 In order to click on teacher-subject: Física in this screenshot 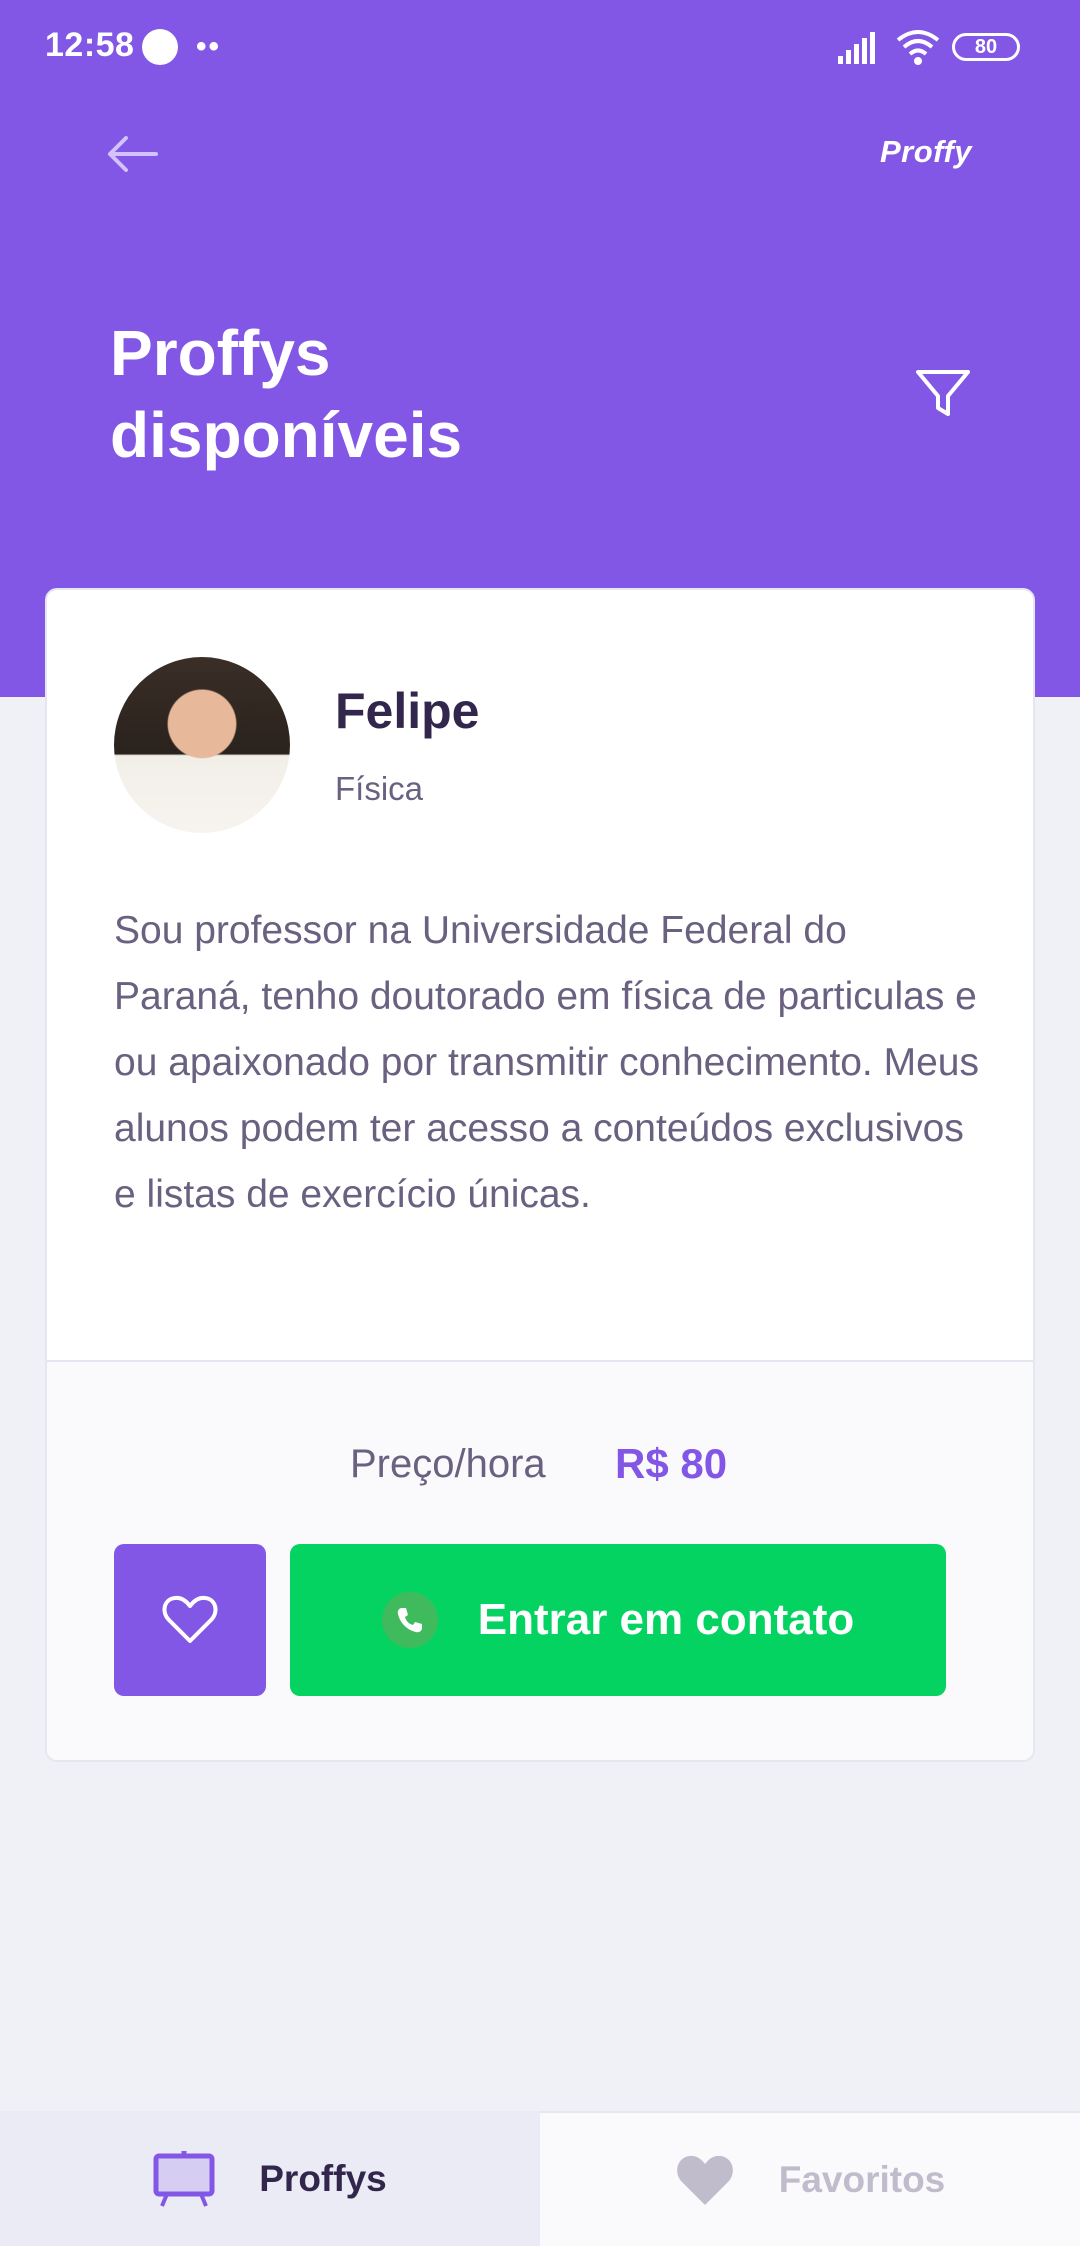, I will do `click(379, 788)`.